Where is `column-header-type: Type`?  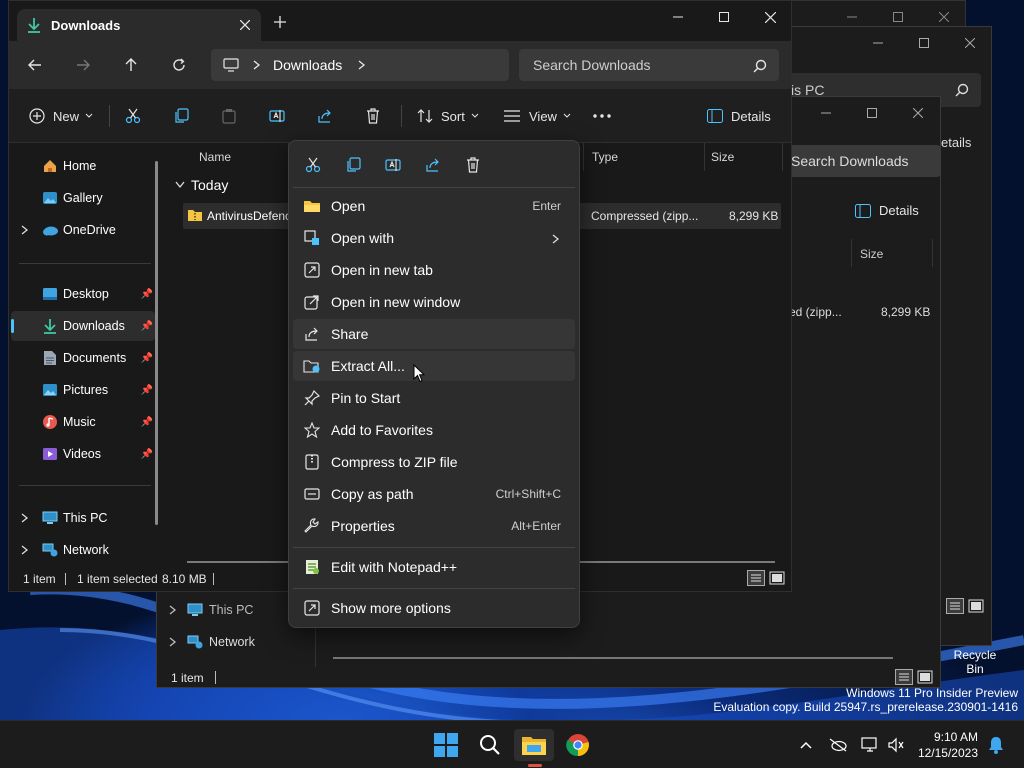 column-header-type: Type is located at coordinates (644, 157).